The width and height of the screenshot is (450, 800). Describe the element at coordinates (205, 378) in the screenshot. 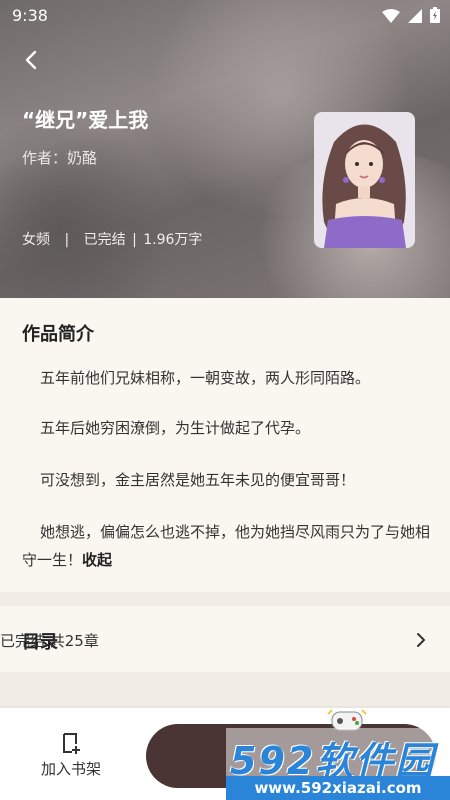

I see `intro-paragraph: 五年前他们兄妹相称，一朝变故，两人形同陌路。` at that location.